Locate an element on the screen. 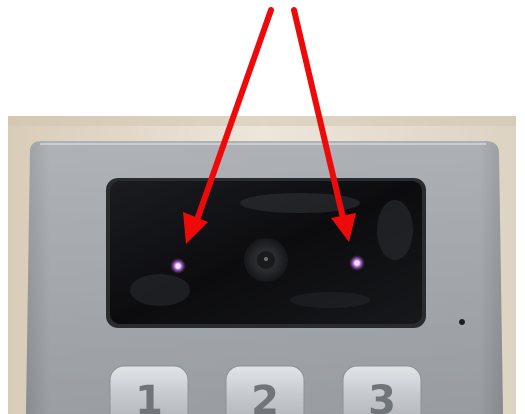  camera-lens-glint is located at coordinates (266, 259).